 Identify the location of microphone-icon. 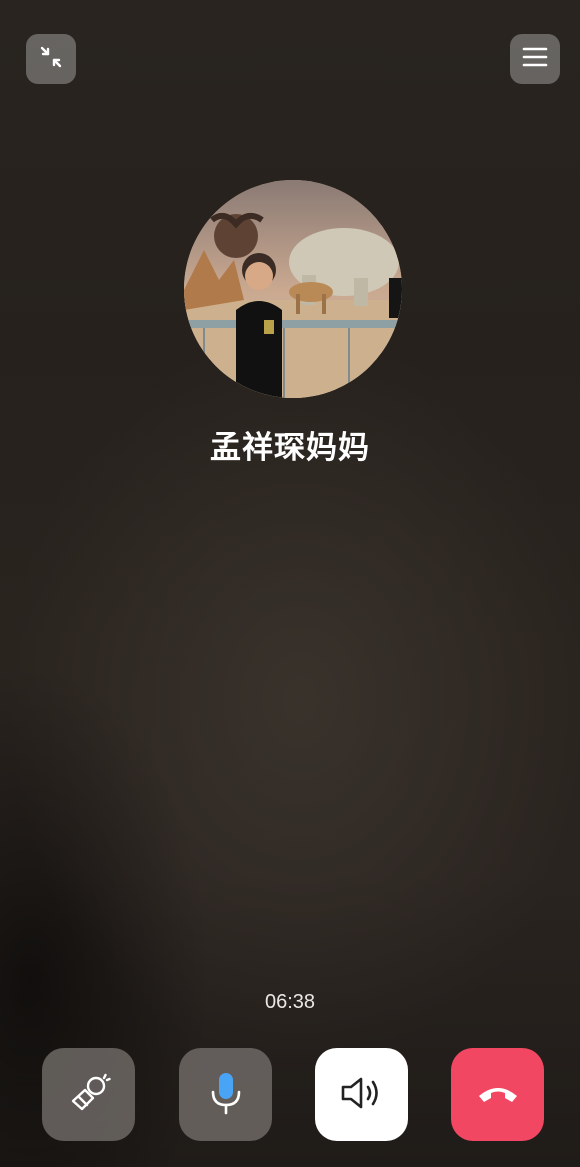
(226, 1095).